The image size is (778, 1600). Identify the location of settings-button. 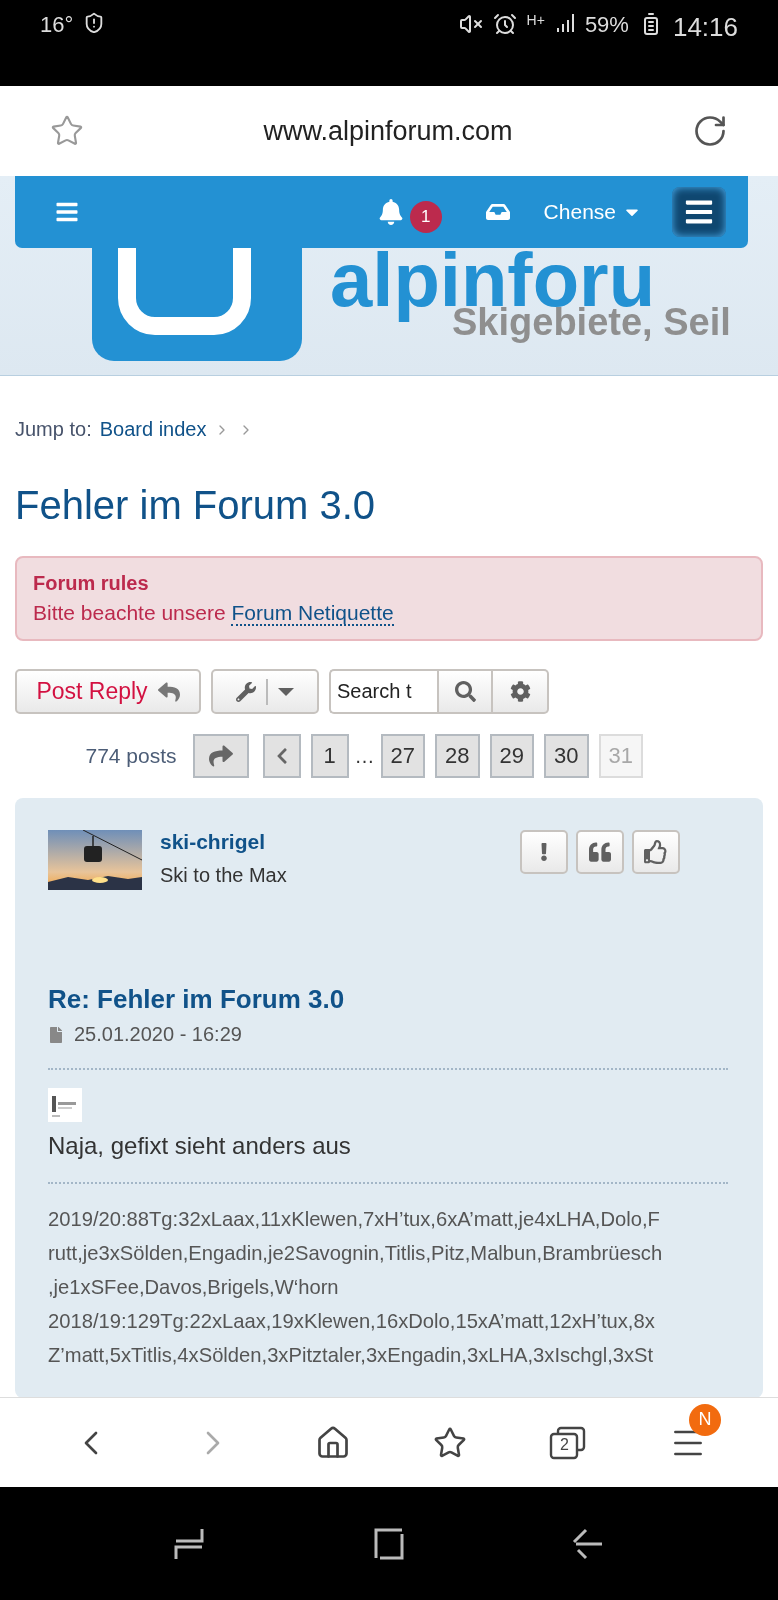
(521, 691).